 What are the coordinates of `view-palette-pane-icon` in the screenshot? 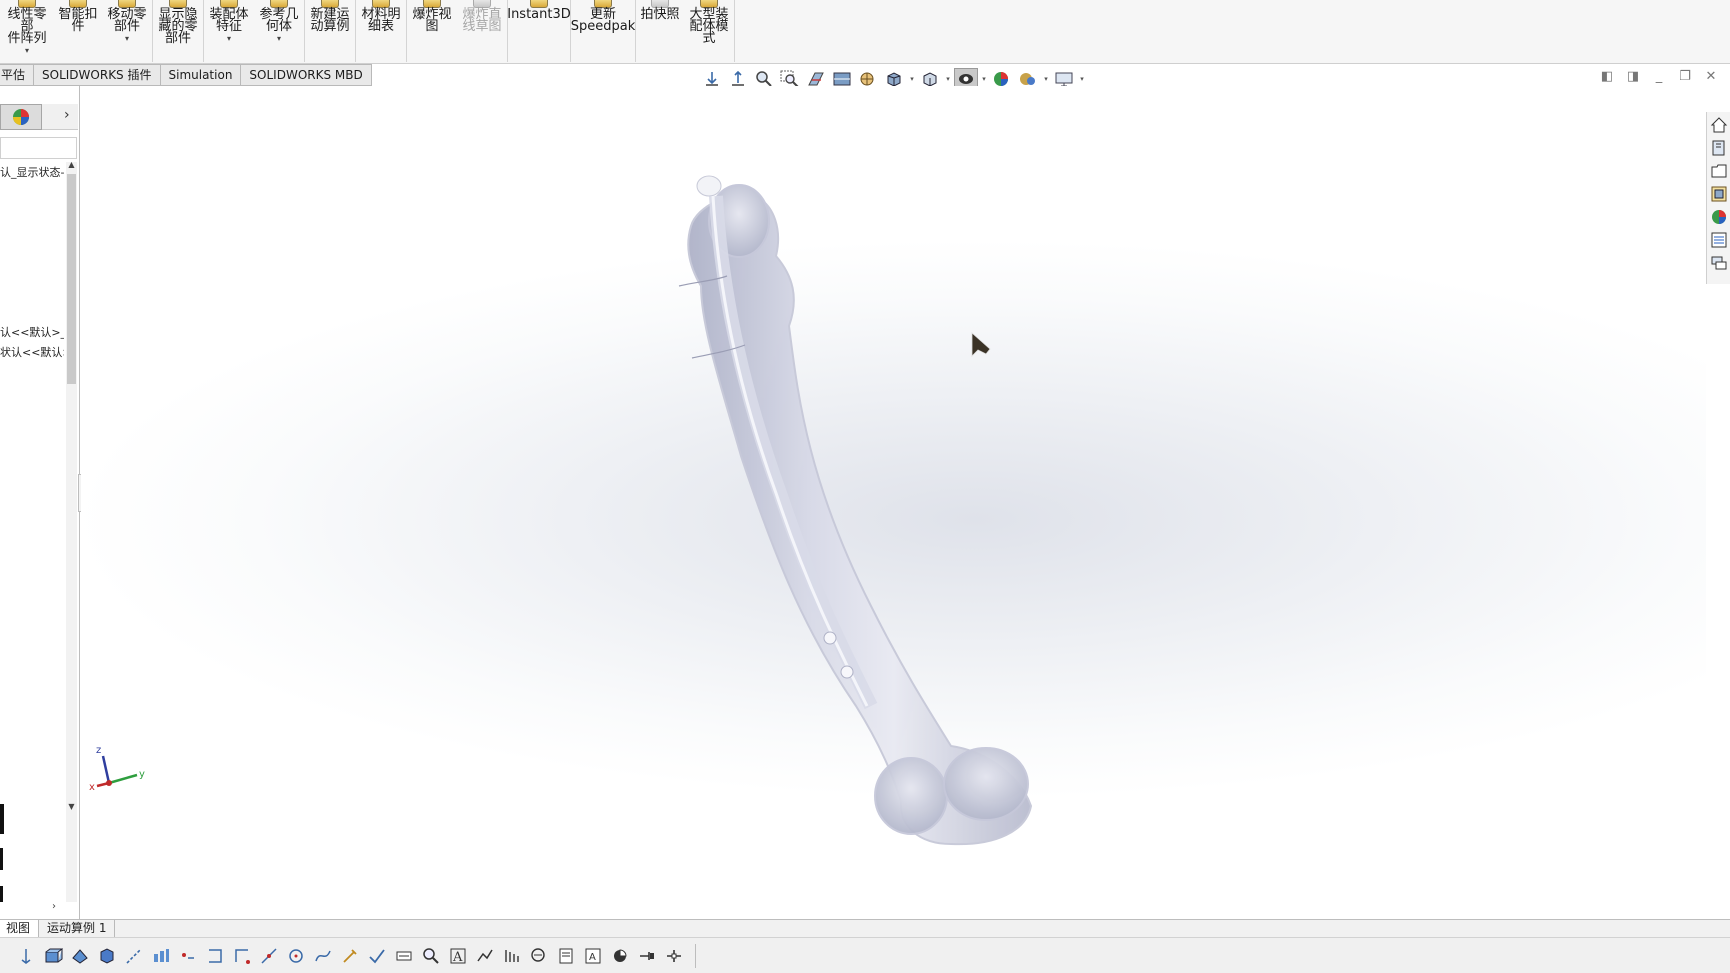 It's located at (1719, 194).